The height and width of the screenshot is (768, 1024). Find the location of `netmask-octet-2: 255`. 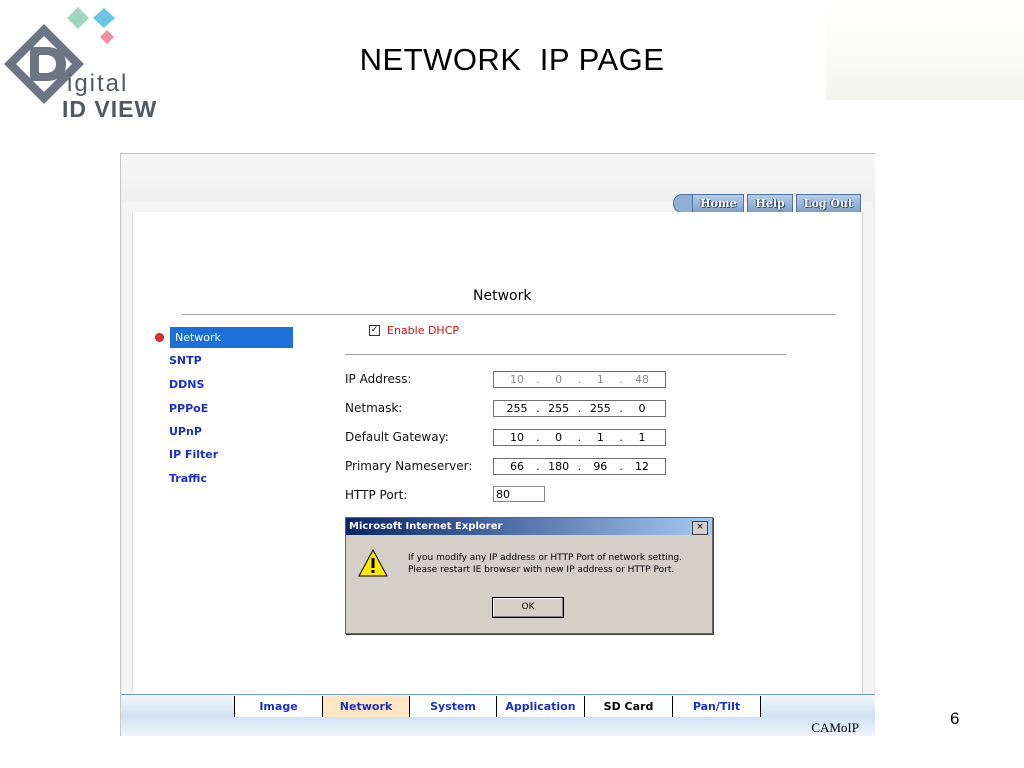

netmask-octet-2: 255 is located at coordinates (559, 408).